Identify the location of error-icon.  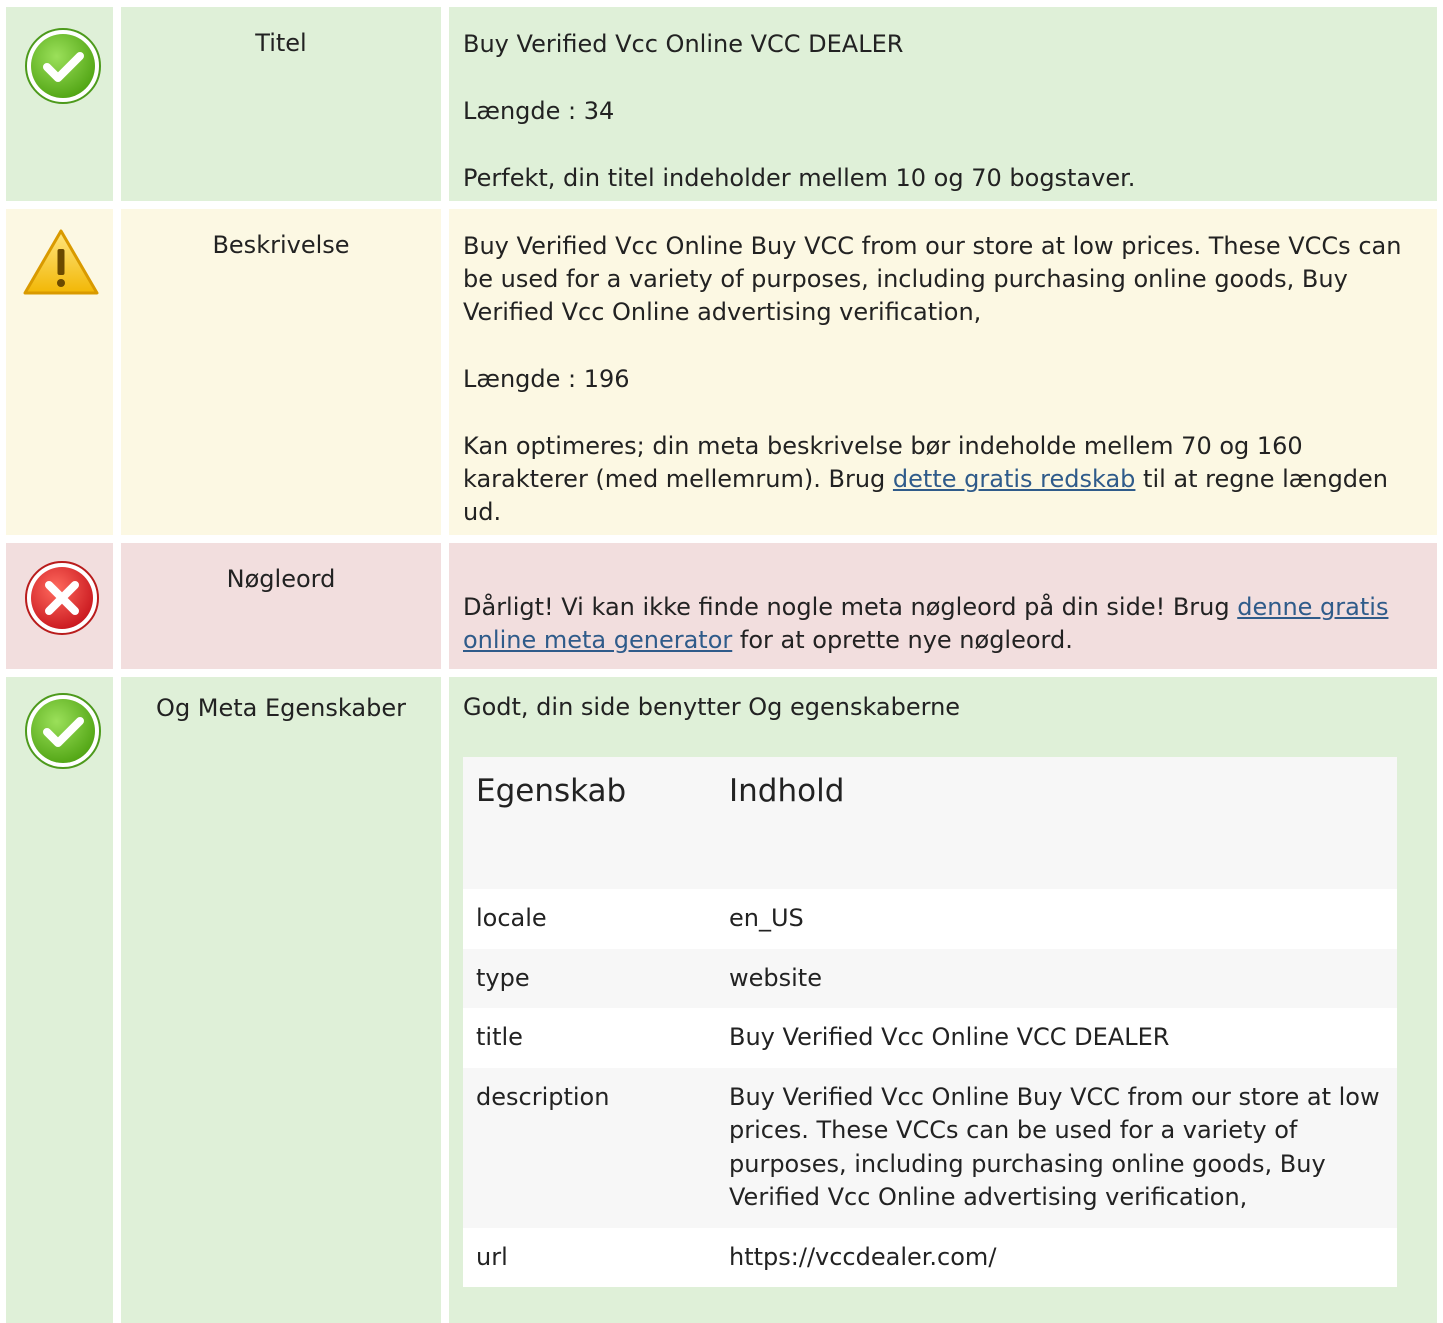
(62, 598).